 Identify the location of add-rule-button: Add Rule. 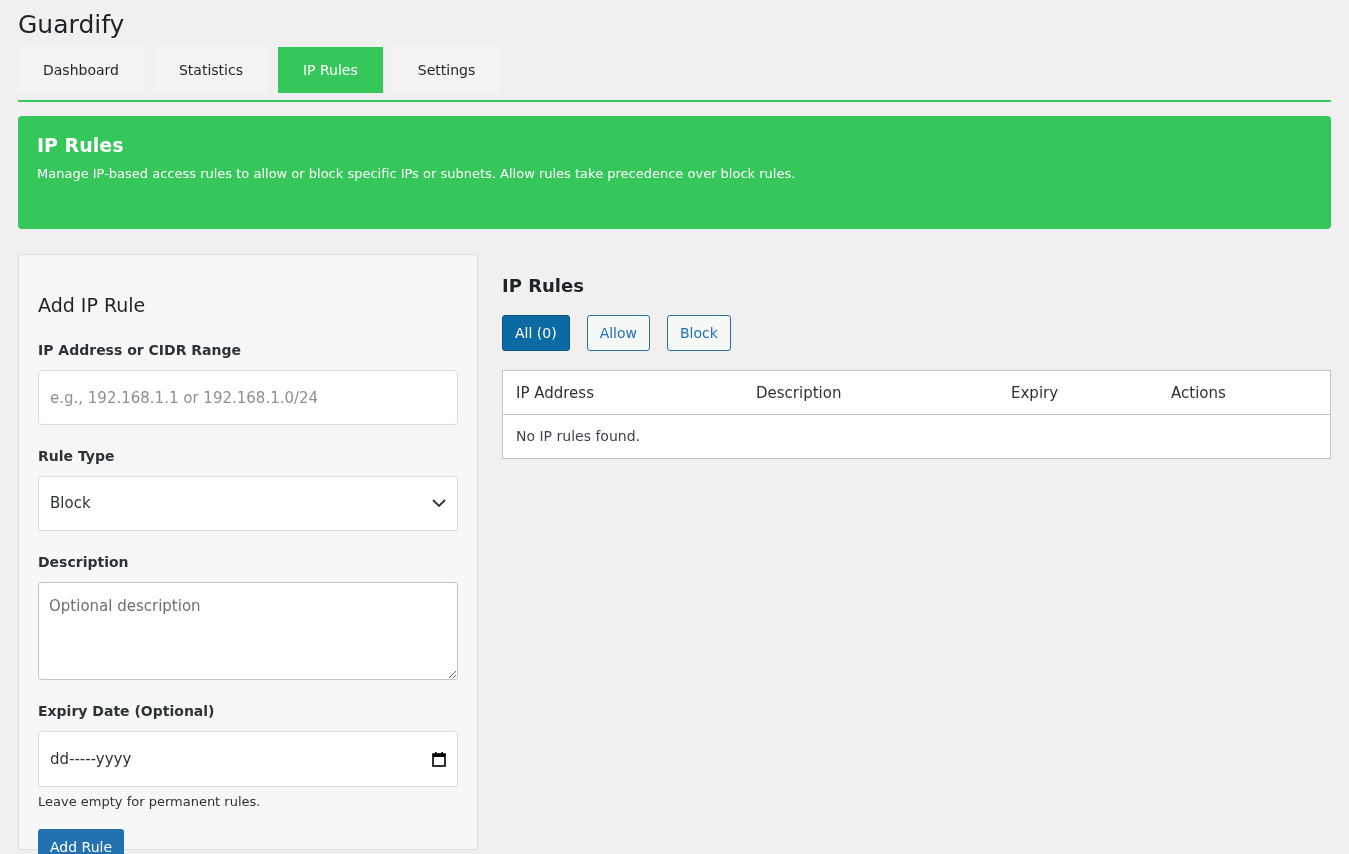
(81, 841).